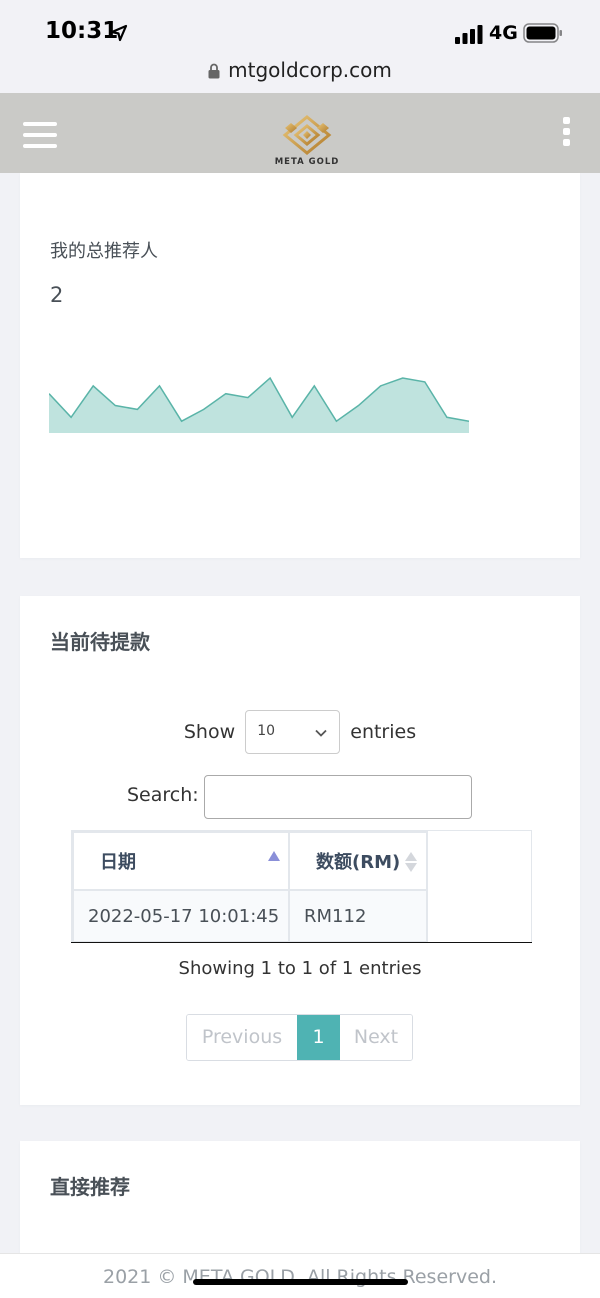  Describe the element at coordinates (307, 135) in the screenshot. I see `logo-icon` at that location.